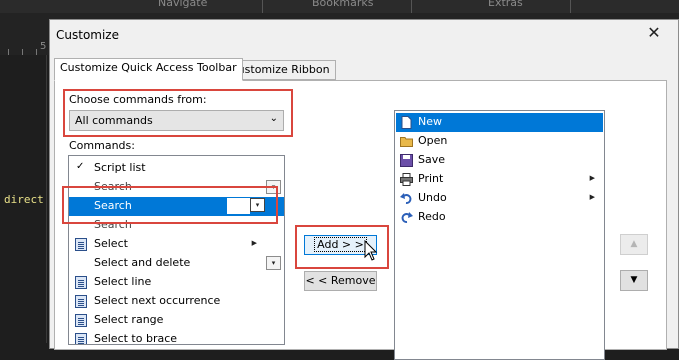 The image size is (679, 360). What do you see at coordinates (406, 160) in the screenshot?
I see `save-icon` at bounding box center [406, 160].